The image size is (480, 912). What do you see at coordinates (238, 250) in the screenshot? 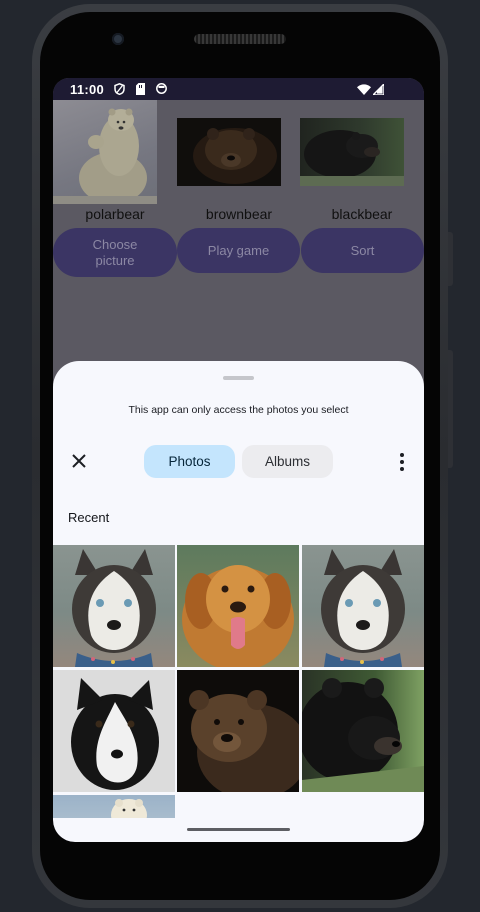
I see `play-game-button: Play game` at bounding box center [238, 250].